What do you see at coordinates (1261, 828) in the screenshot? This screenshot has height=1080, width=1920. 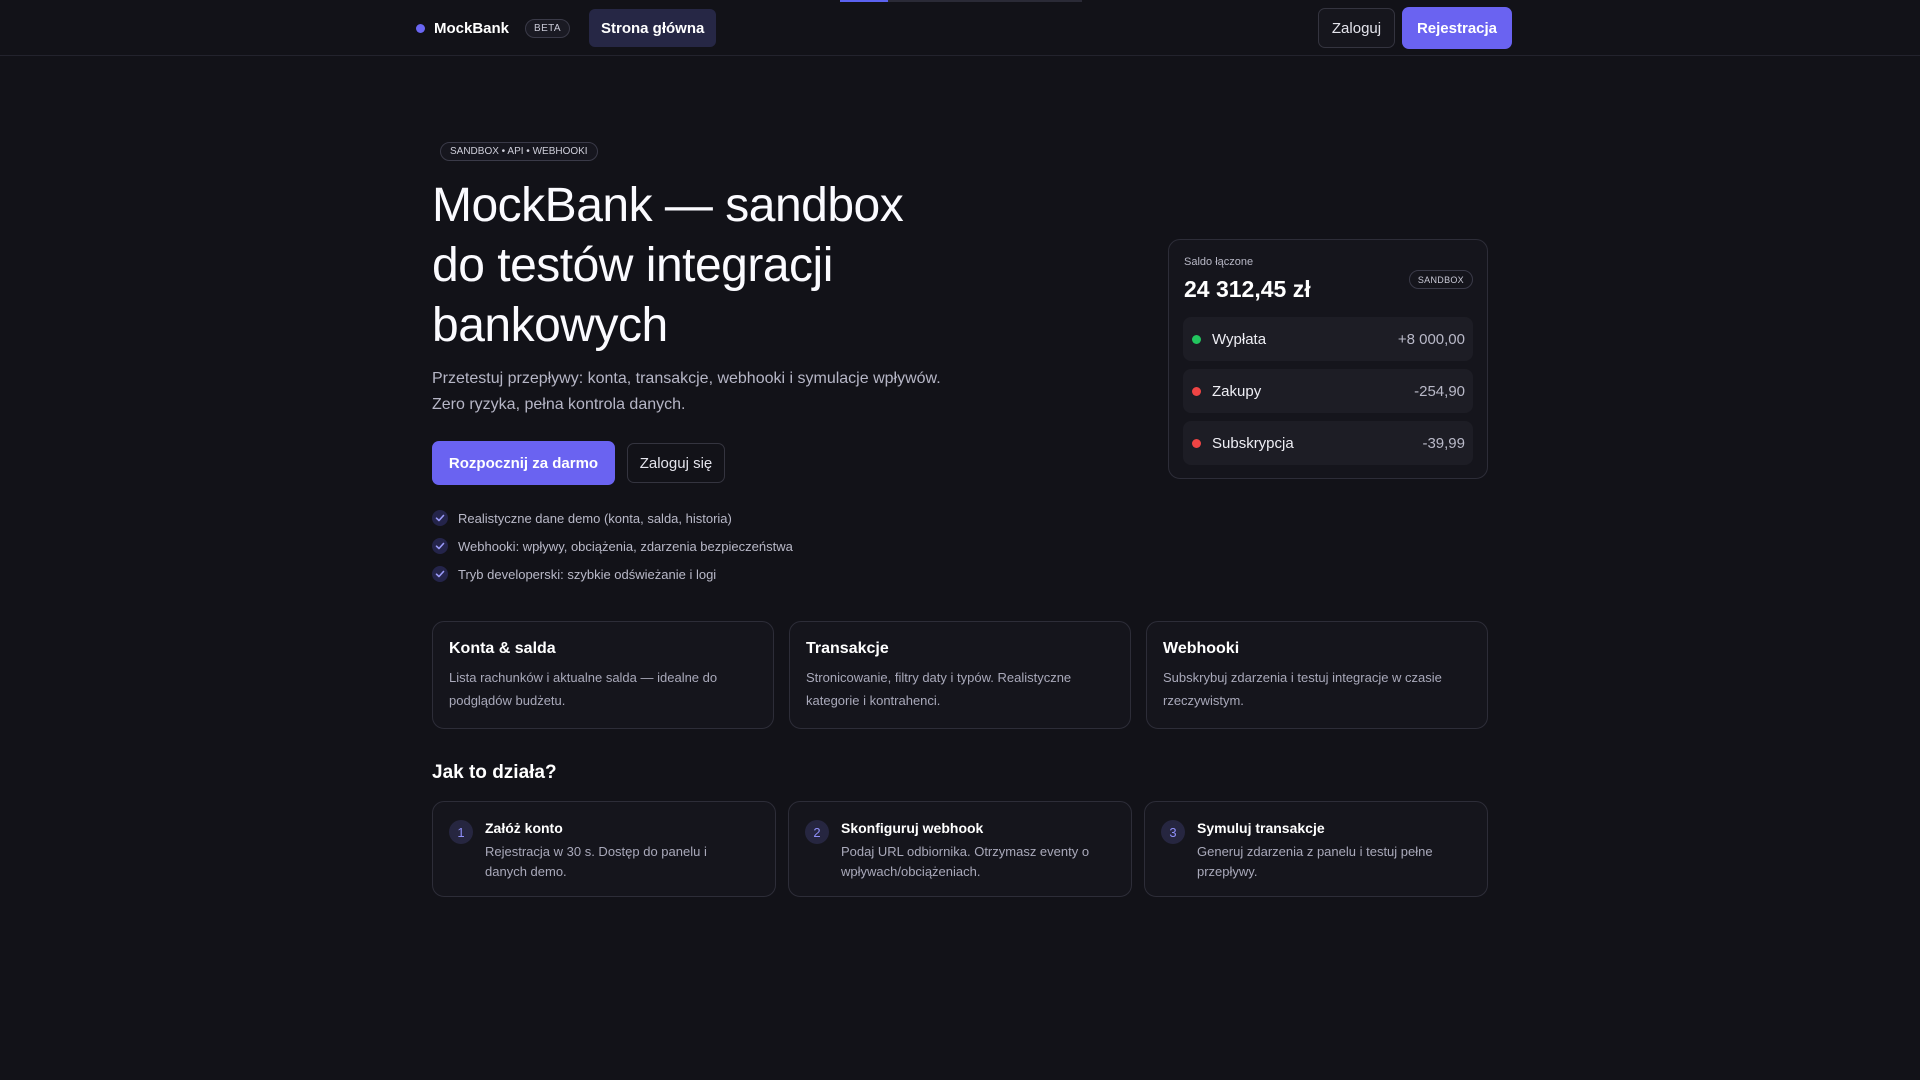 I see `step-title: Symuluj transakcje` at bounding box center [1261, 828].